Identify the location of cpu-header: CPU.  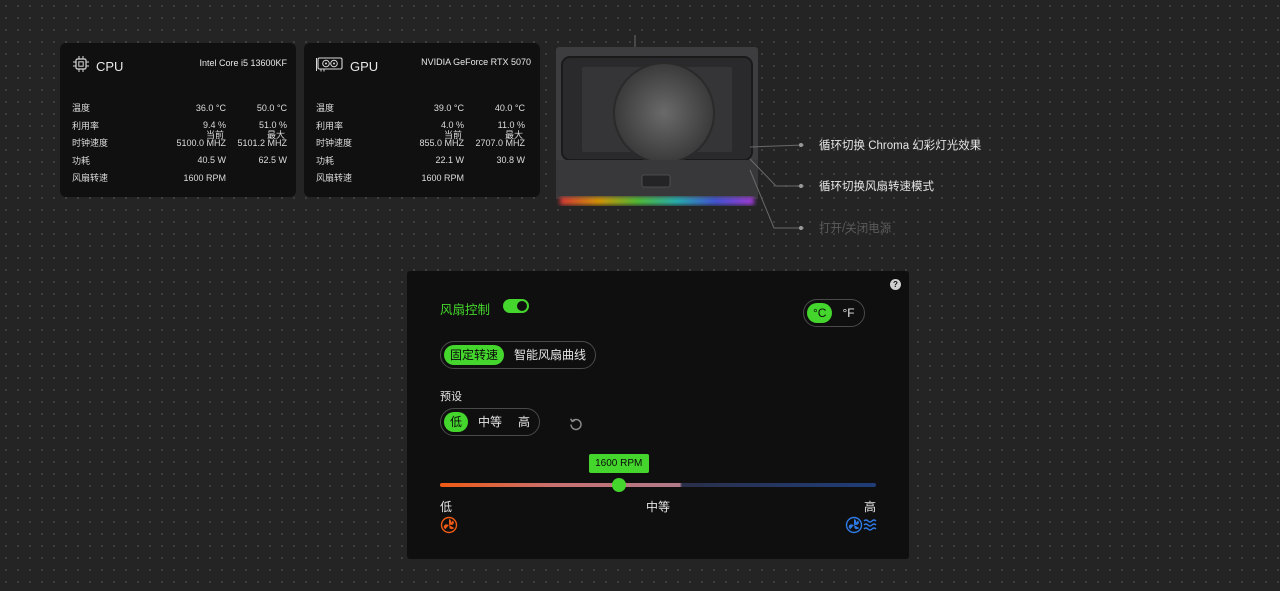
(97, 66).